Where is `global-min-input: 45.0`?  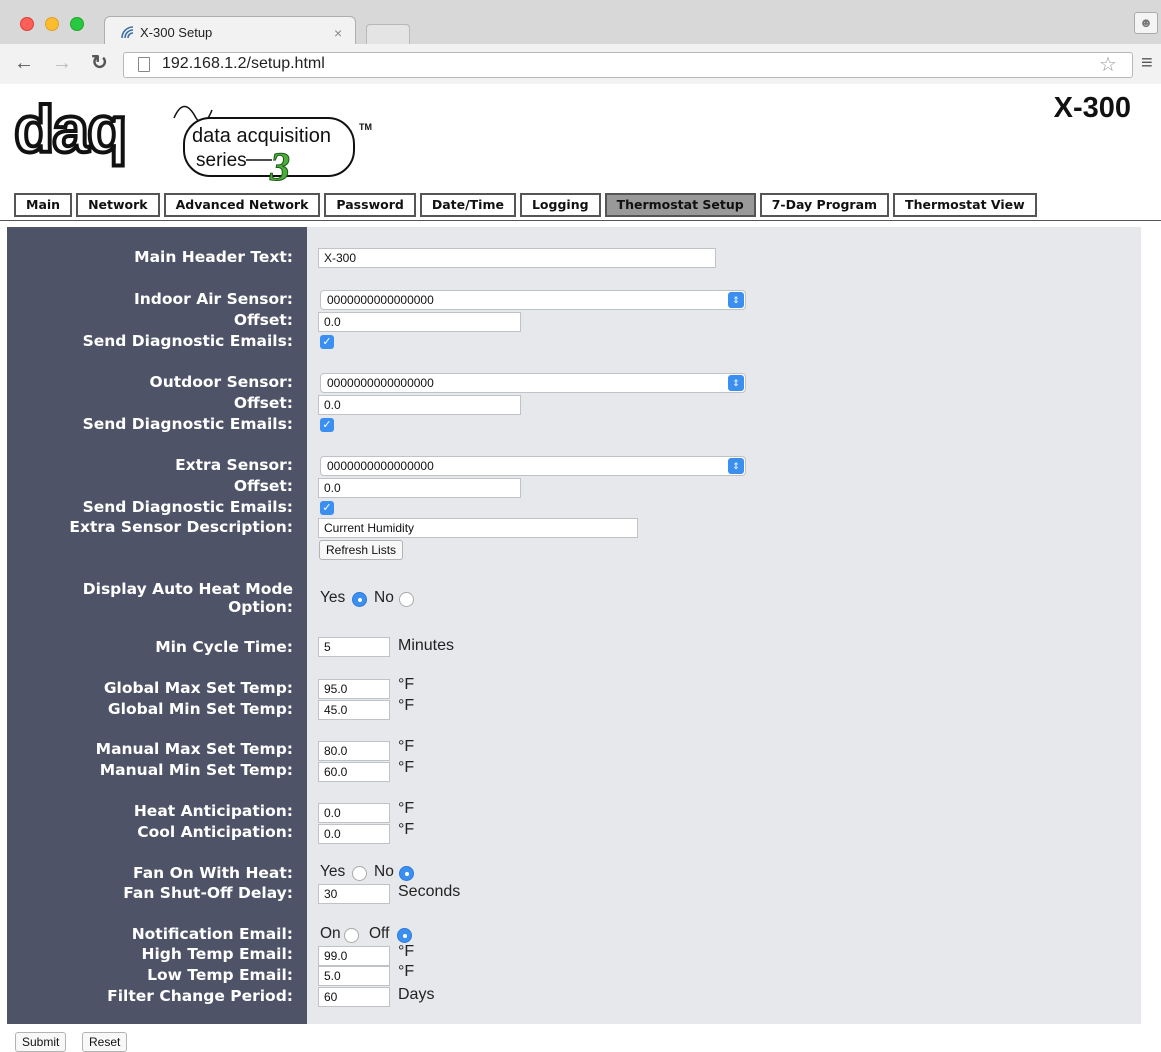 global-min-input: 45.0 is located at coordinates (354, 710).